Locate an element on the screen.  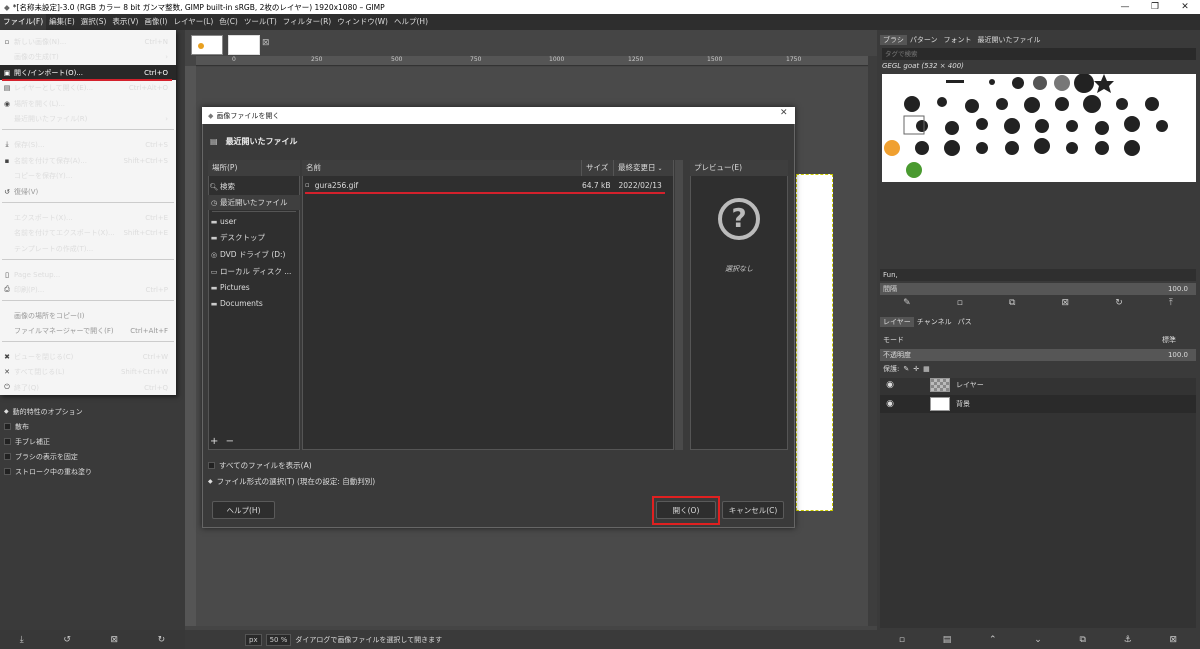
brush-preset-name: Fun, is located at coordinates (1038, 275).